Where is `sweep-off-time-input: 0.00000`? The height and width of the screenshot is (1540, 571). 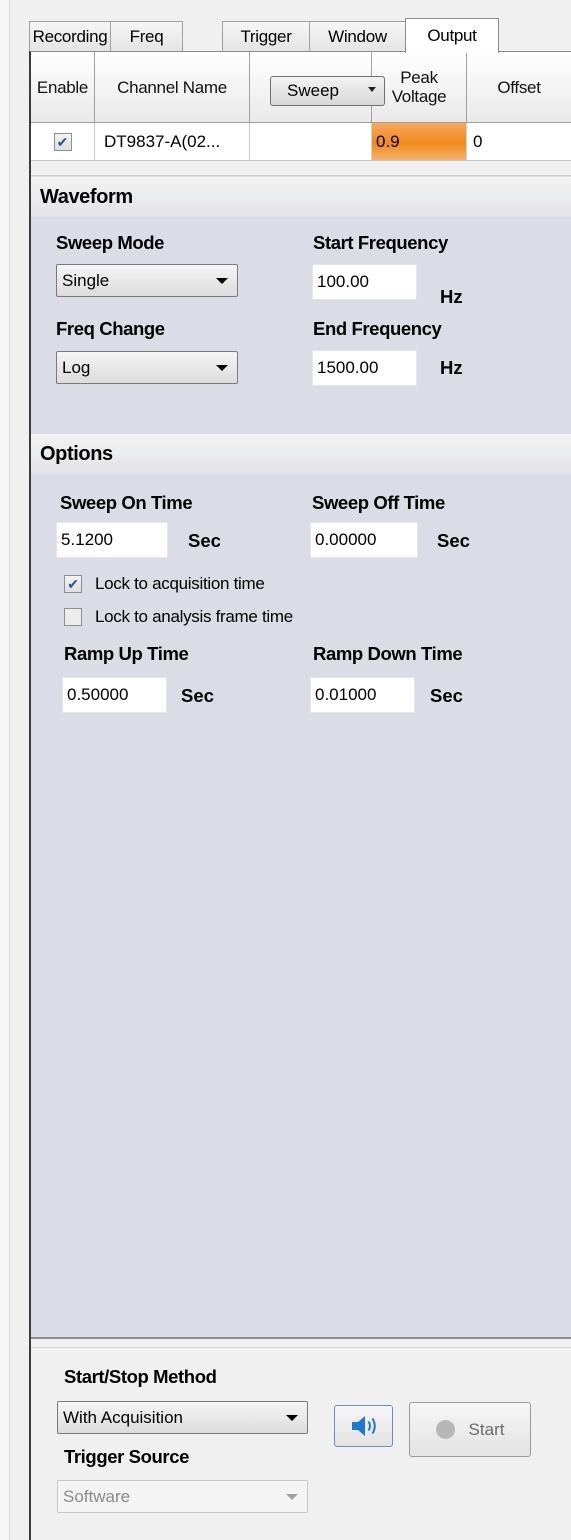 sweep-off-time-input: 0.00000 is located at coordinates (364, 540).